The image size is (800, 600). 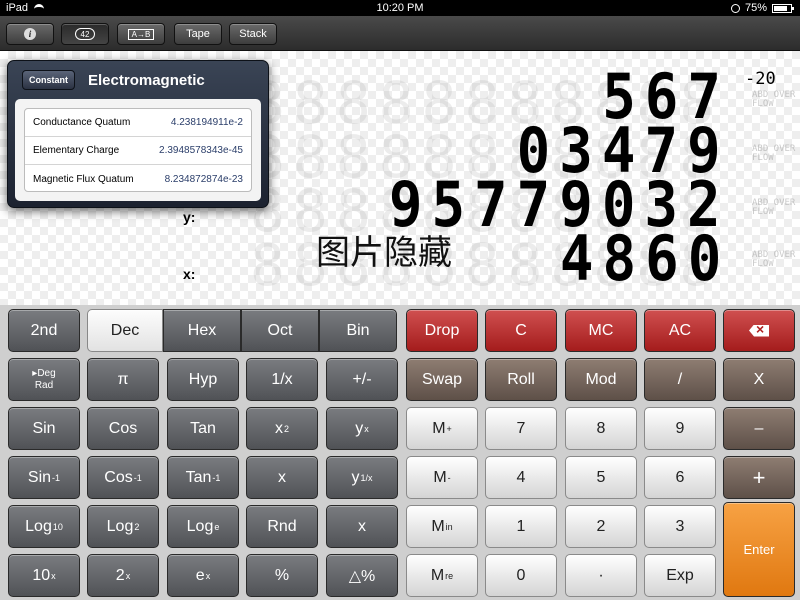 I want to click on log2-key: Log 2, so click(x=123, y=526).